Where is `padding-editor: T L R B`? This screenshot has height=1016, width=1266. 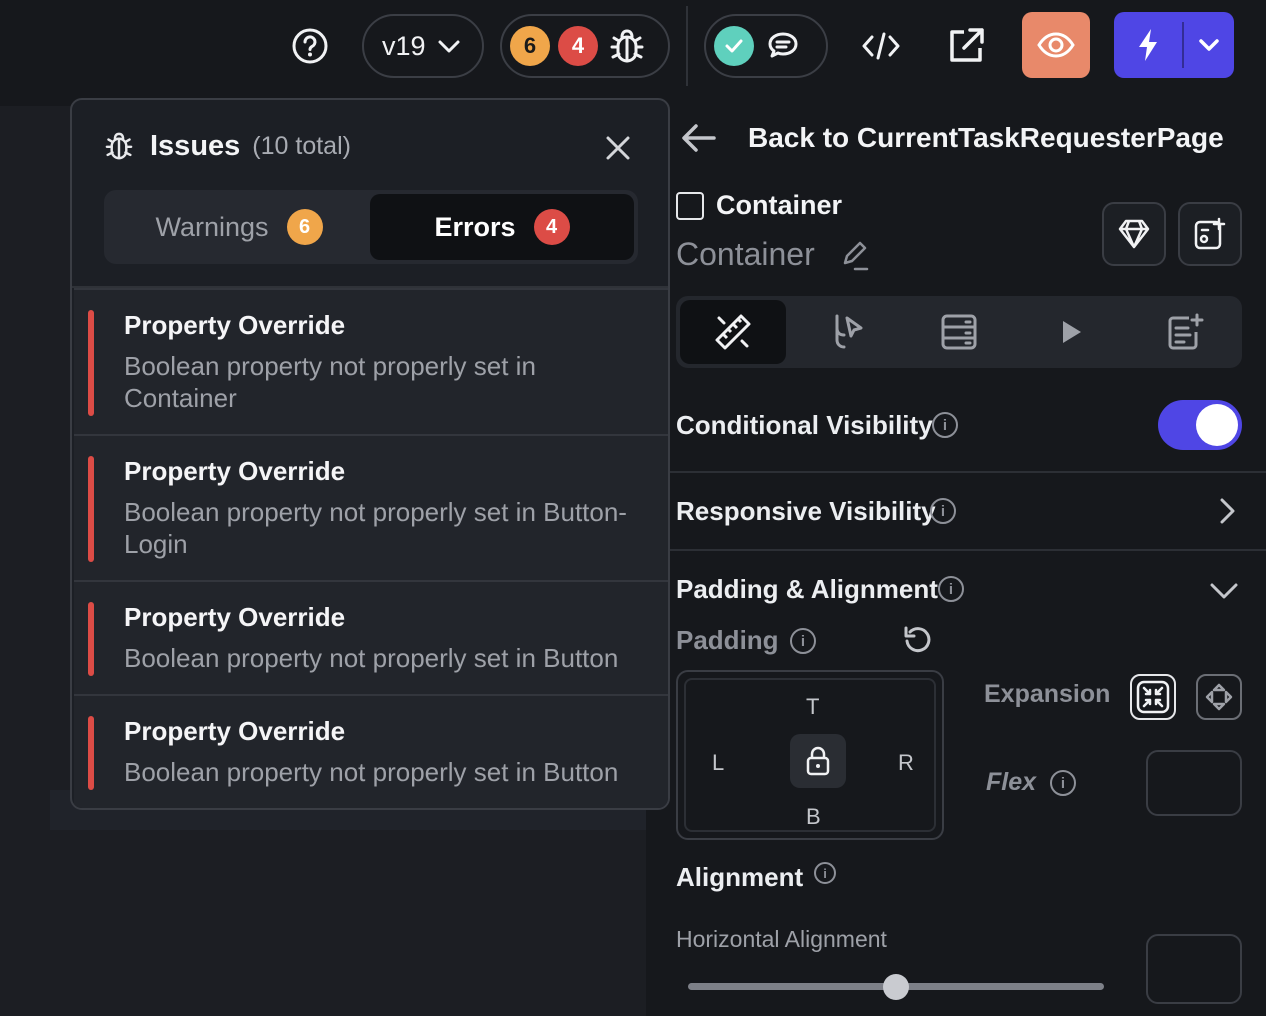
padding-editor: T L R B is located at coordinates (810, 755).